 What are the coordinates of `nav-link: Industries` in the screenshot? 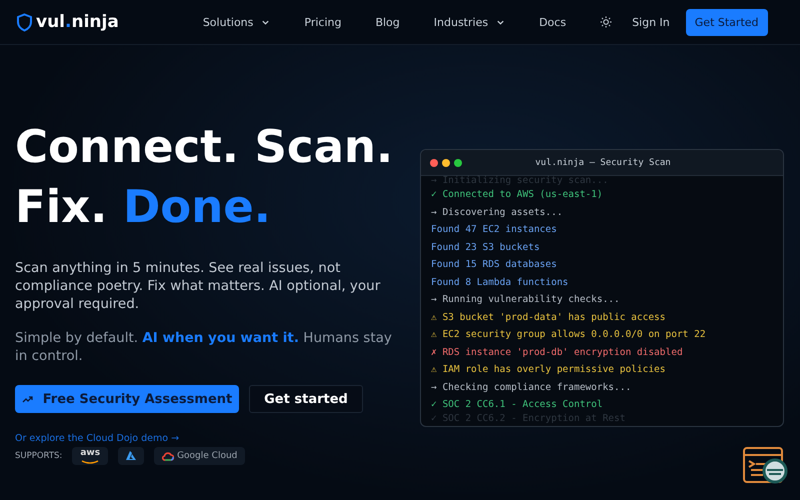 It's located at (470, 22).